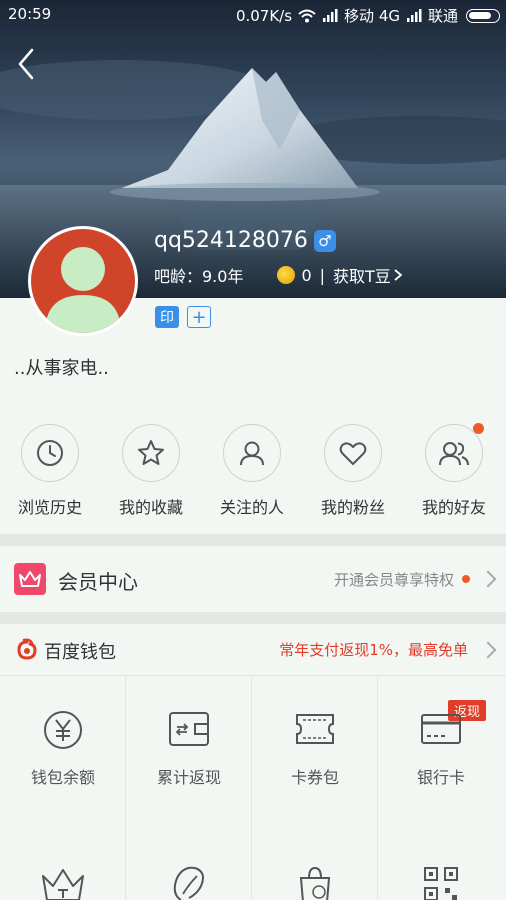  Describe the element at coordinates (188, 777) in the screenshot. I see `wallet-item-label: 累计返现` at that location.